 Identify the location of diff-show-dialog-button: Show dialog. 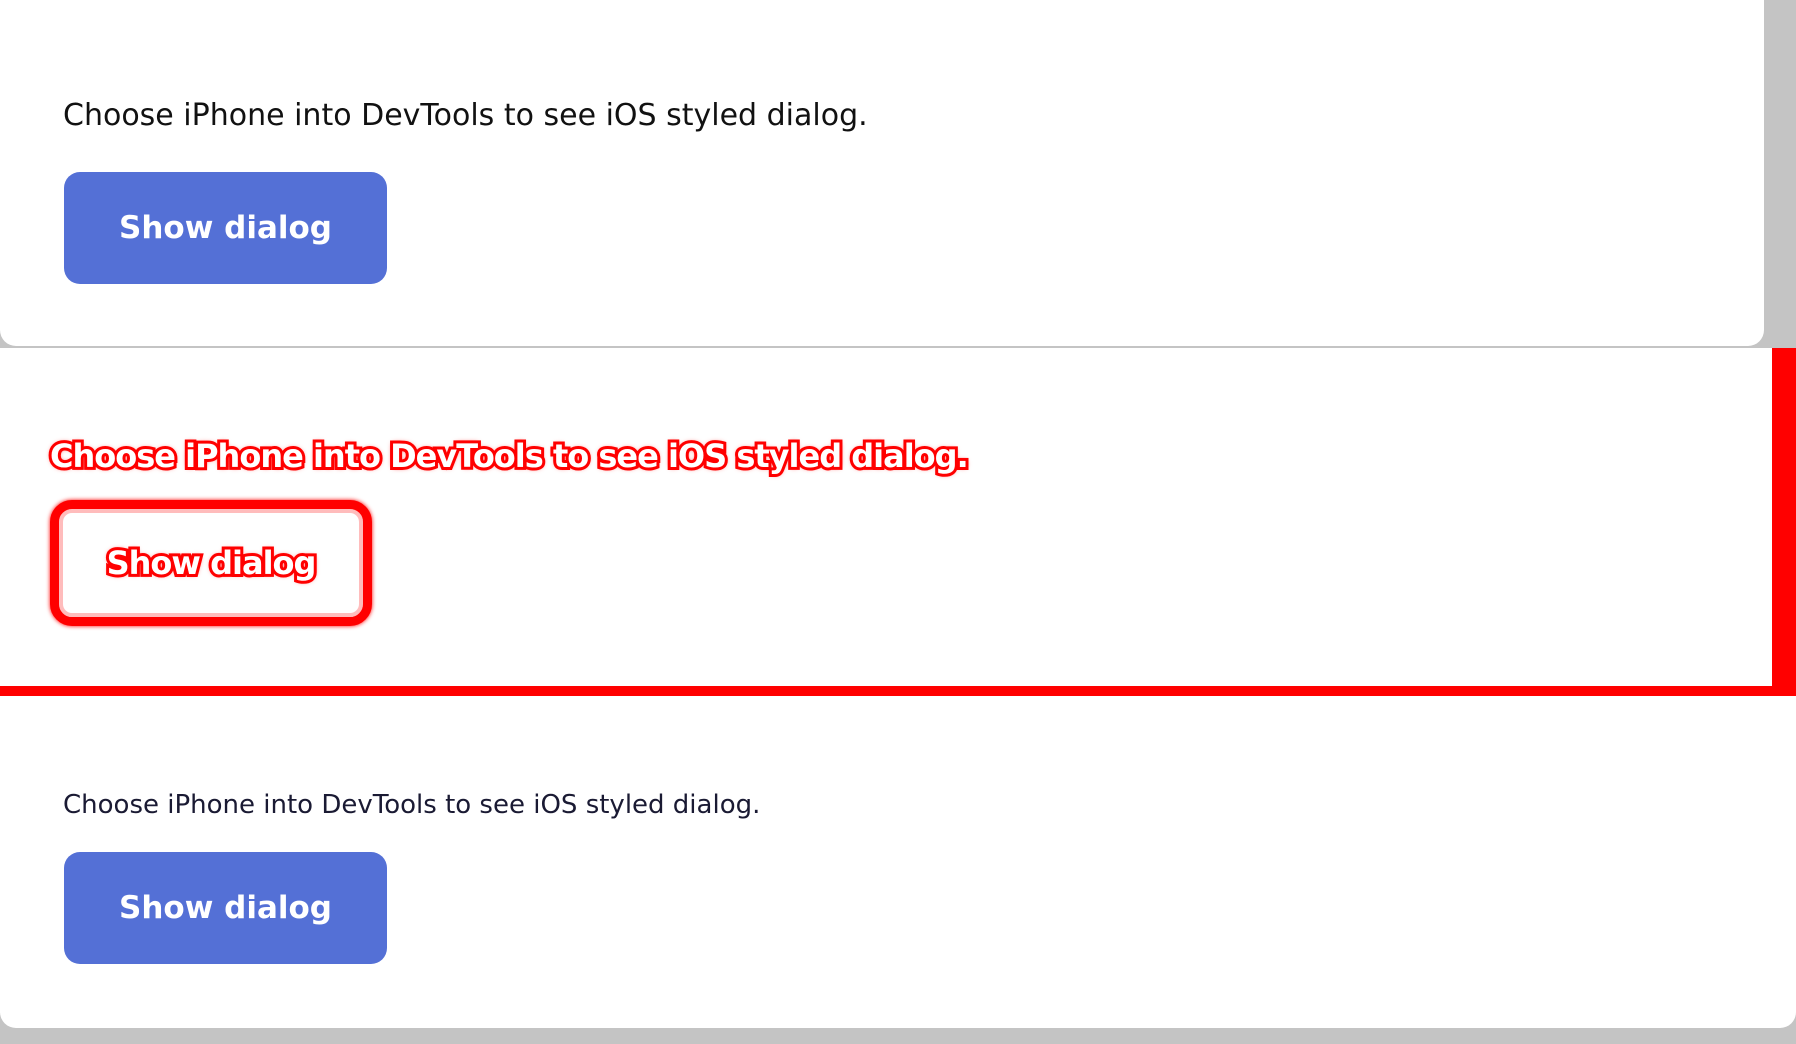
(211, 563).